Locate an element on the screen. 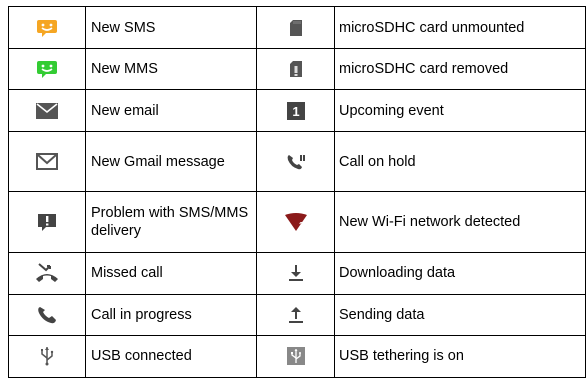 The height and width of the screenshot is (378, 586). upload-icon is located at coordinates (296, 315).